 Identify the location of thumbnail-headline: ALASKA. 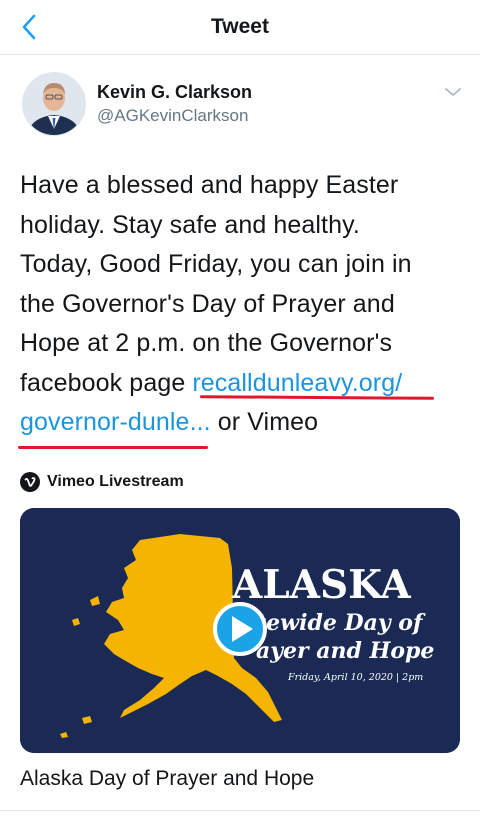
(321, 585).